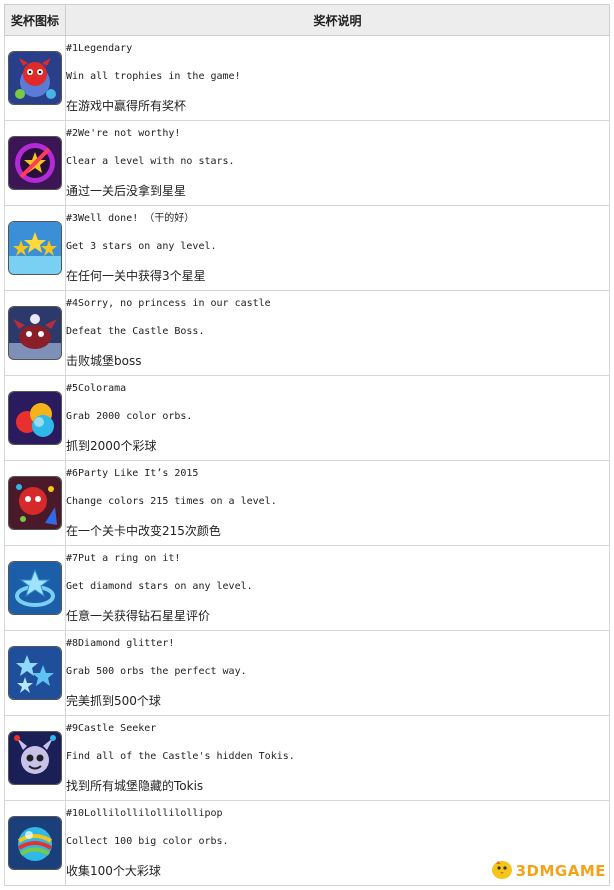  I want to click on trophy-description-cn: 完美抓到500个球, so click(113, 701).